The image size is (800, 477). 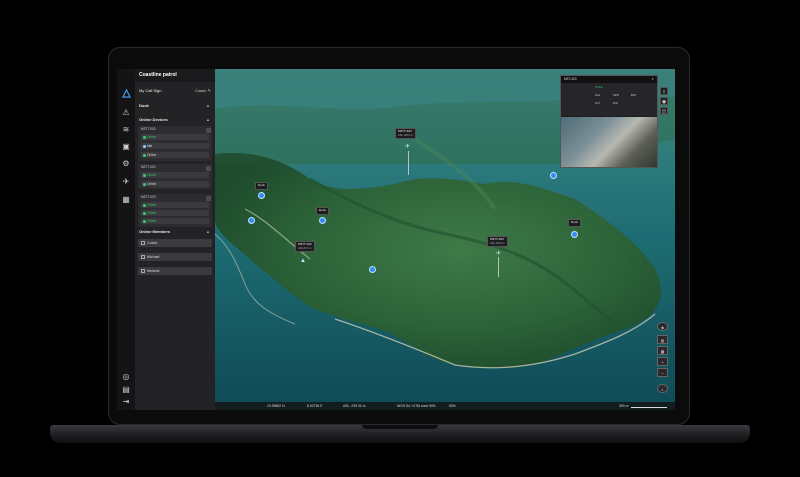 I want to click on search-icon: ⌕, so click(x=664, y=91).